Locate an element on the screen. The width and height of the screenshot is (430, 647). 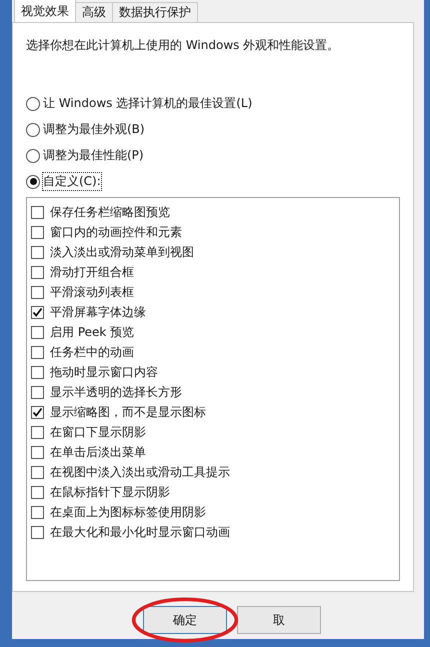
radio-label: 调整为最佳外观(B) is located at coordinates (94, 129).